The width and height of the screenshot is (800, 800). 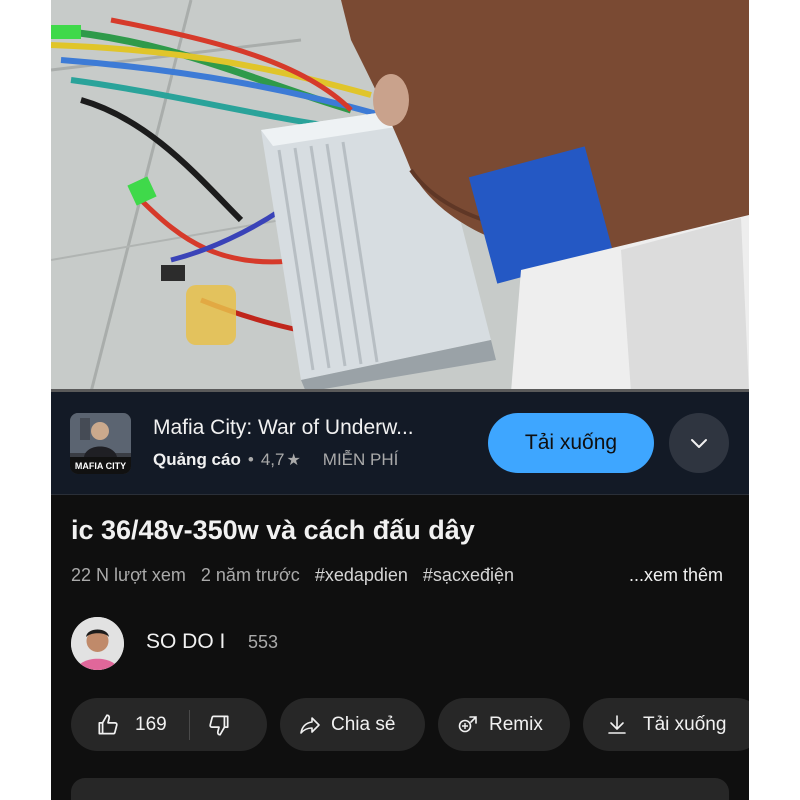 I want to click on ad-rating: 4,7, so click(x=272, y=459).